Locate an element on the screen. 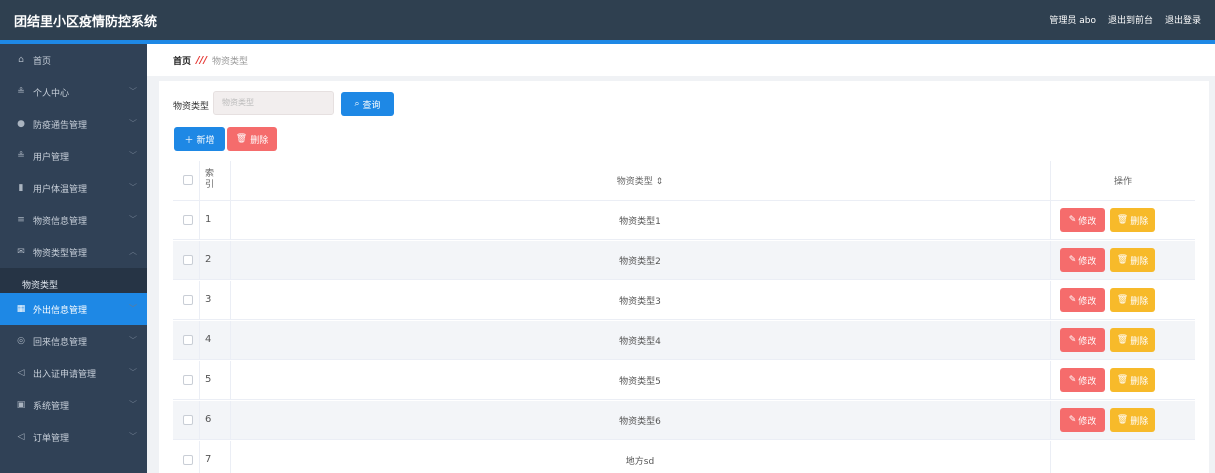  breadcrumb-home: 首页 is located at coordinates (182, 60).